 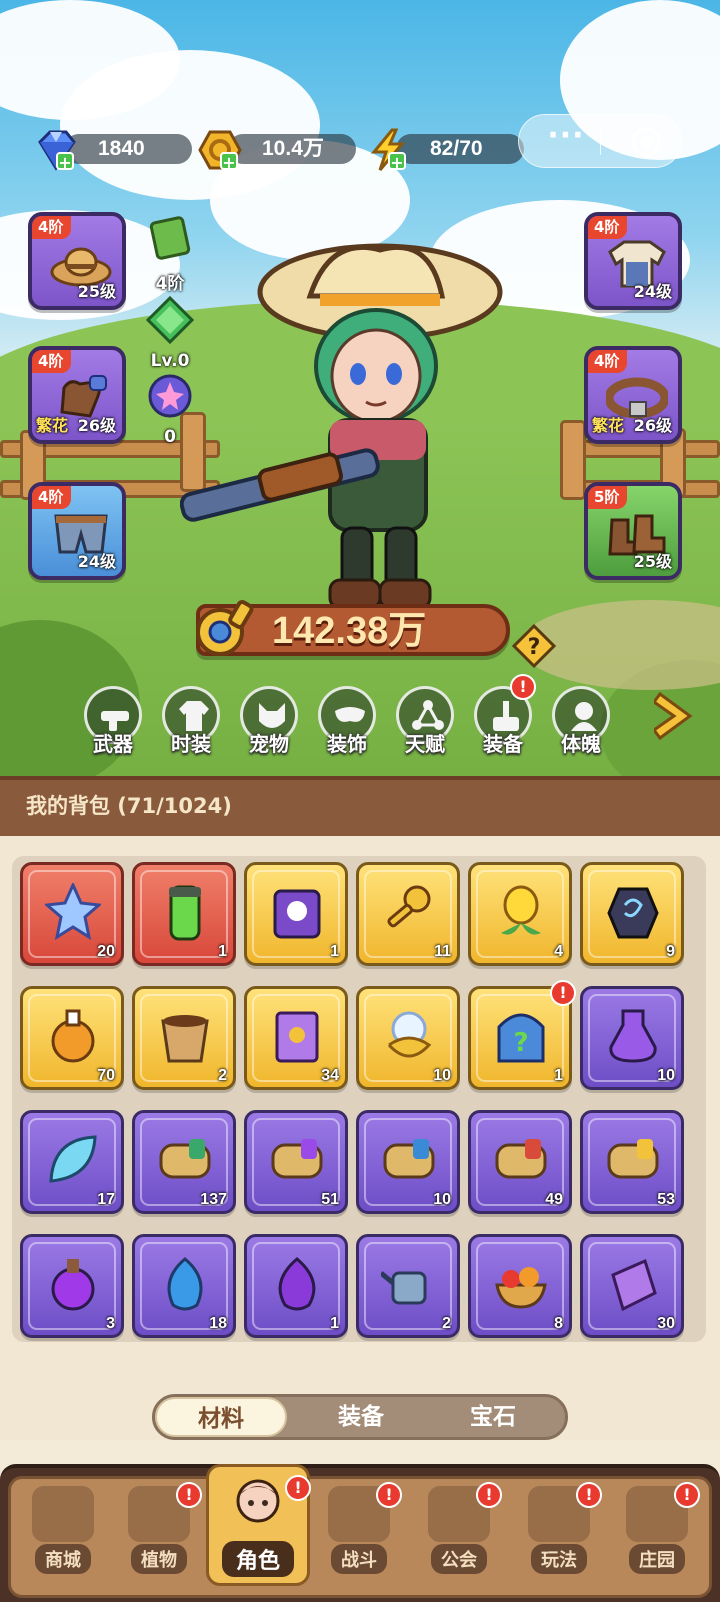 I want to click on item-count: 2, so click(x=446, y=1323).